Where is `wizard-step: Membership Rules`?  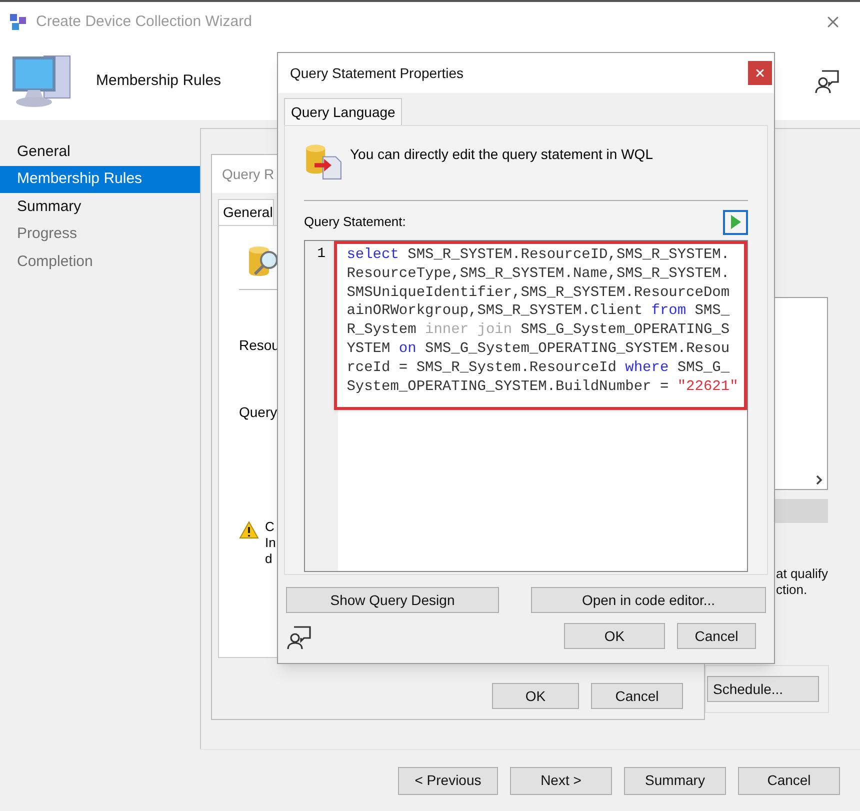 wizard-step: Membership Rules is located at coordinates (100, 179).